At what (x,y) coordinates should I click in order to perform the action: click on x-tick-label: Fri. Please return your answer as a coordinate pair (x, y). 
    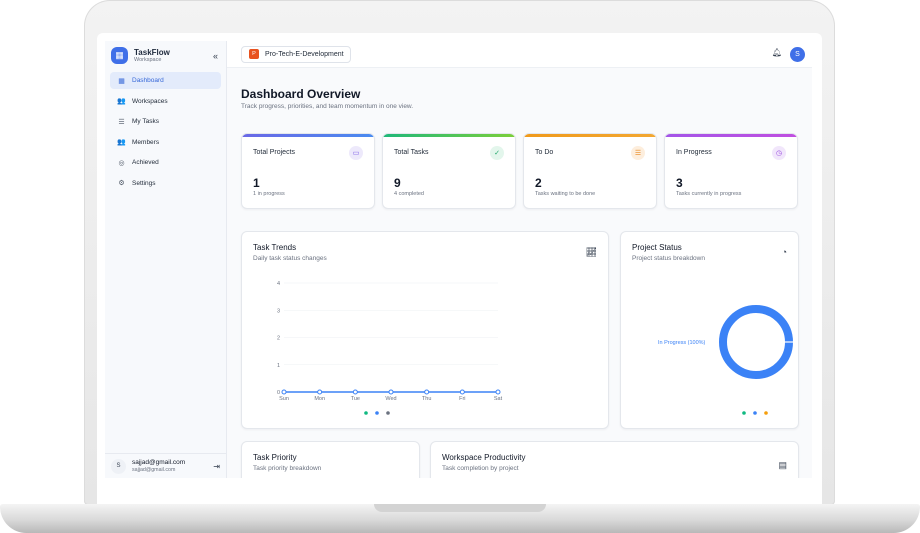
    Looking at the image, I should click on (462, 399).